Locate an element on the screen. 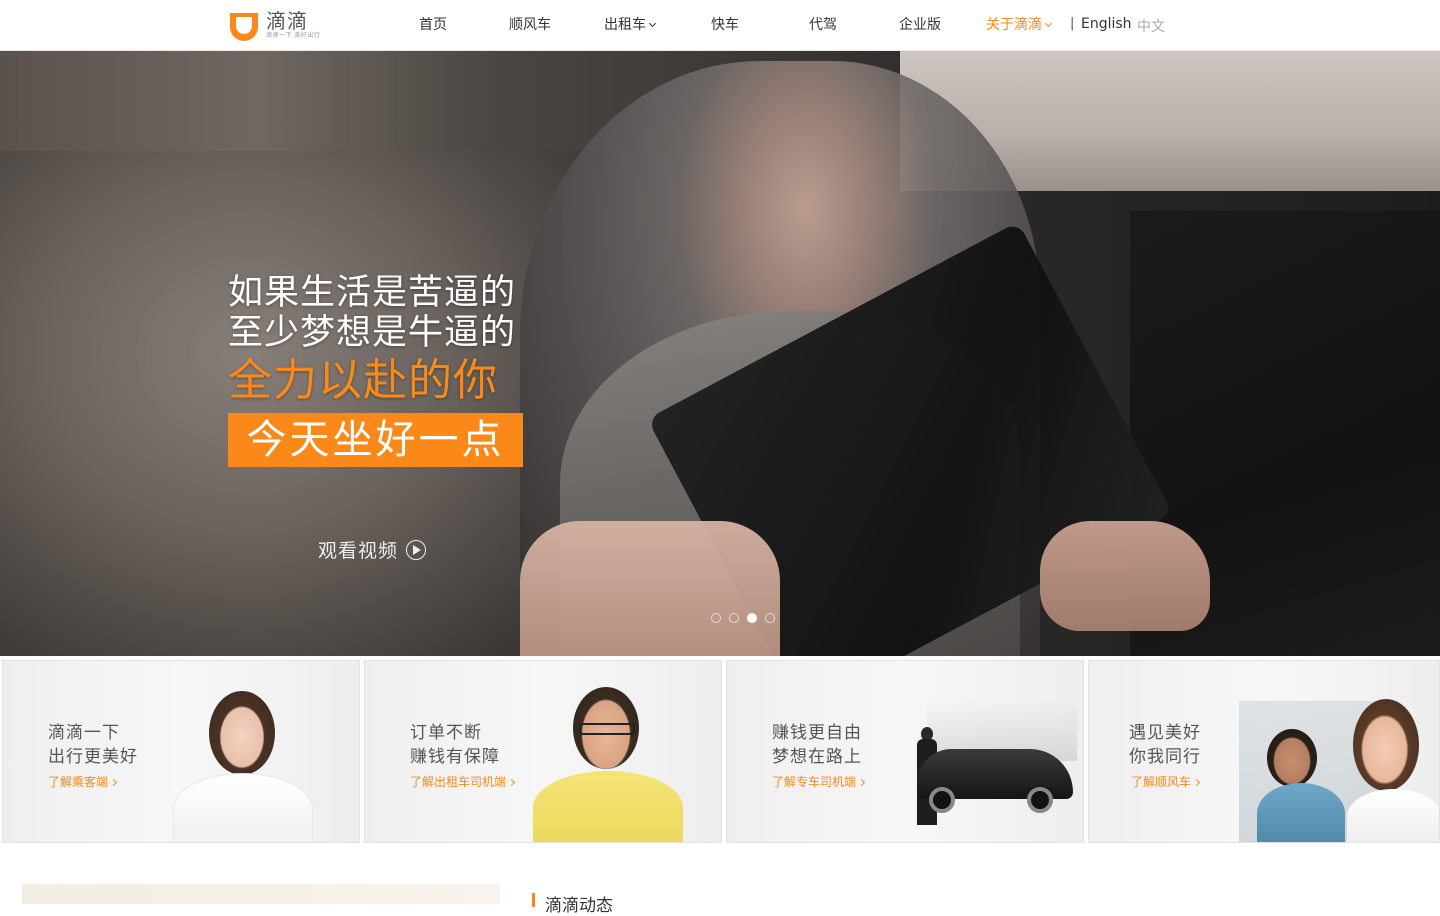 The width and height of the screenshot is (1440, 916). watch-video-label: 观看视频 is located at coordinates (358, 551).